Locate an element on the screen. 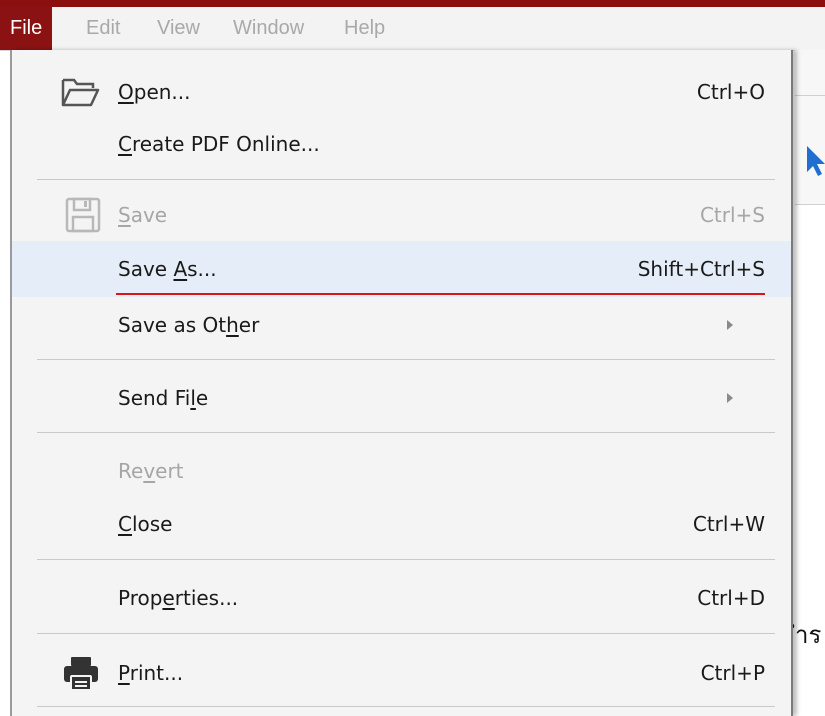 Image resolution: width=825 pixels, height=716 pixels. printer-icon is located at coordinates (81, 674).